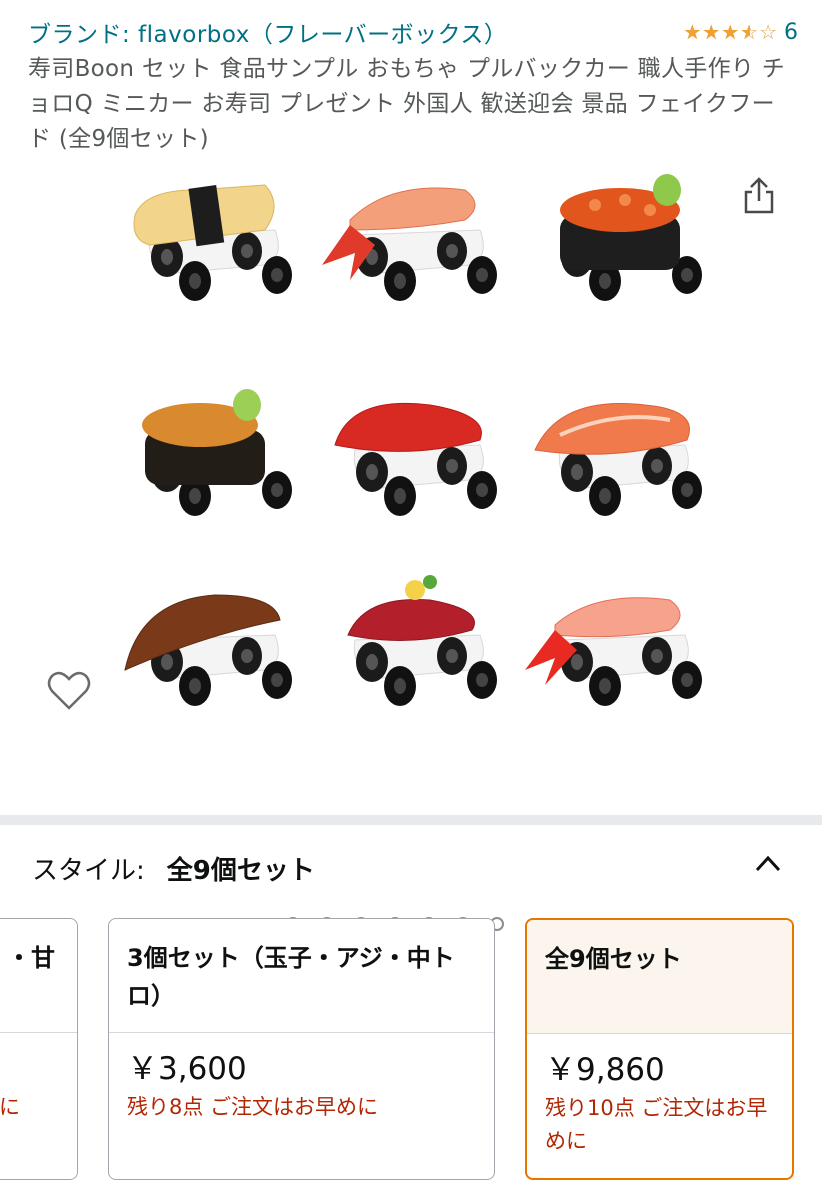  I want to click on style-option-stock: に, so click(10, 1107).